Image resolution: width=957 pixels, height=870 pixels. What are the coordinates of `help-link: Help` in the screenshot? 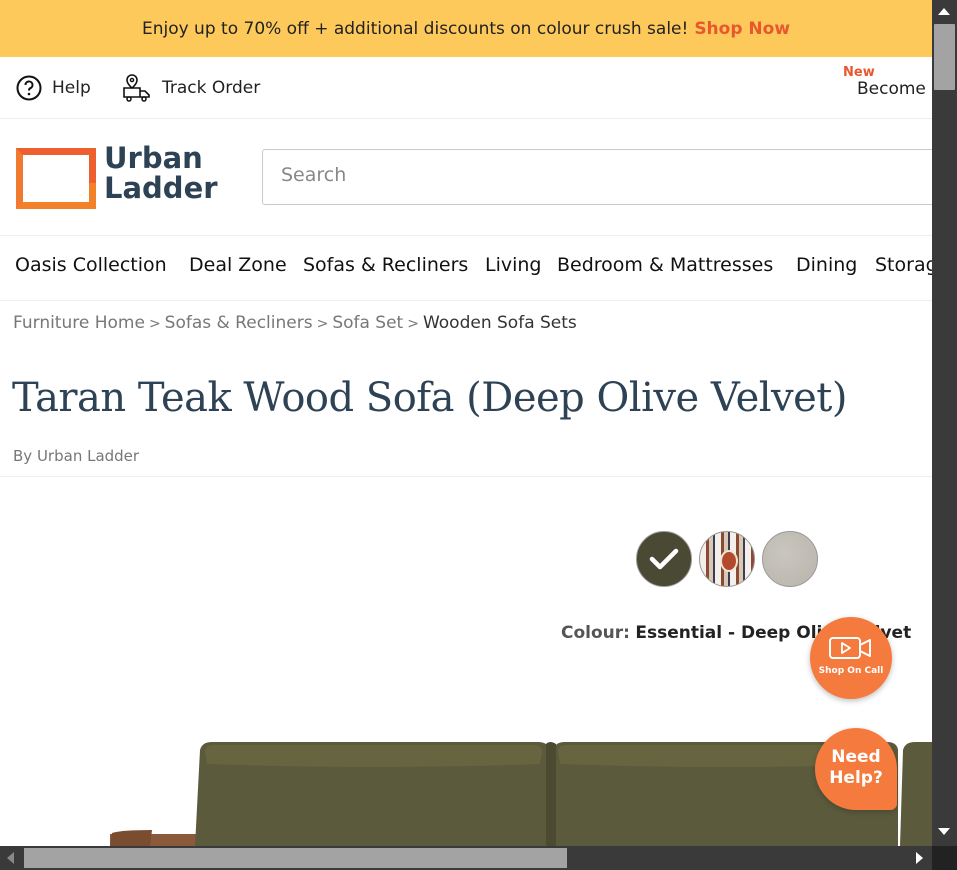 It's located at (53, 87).